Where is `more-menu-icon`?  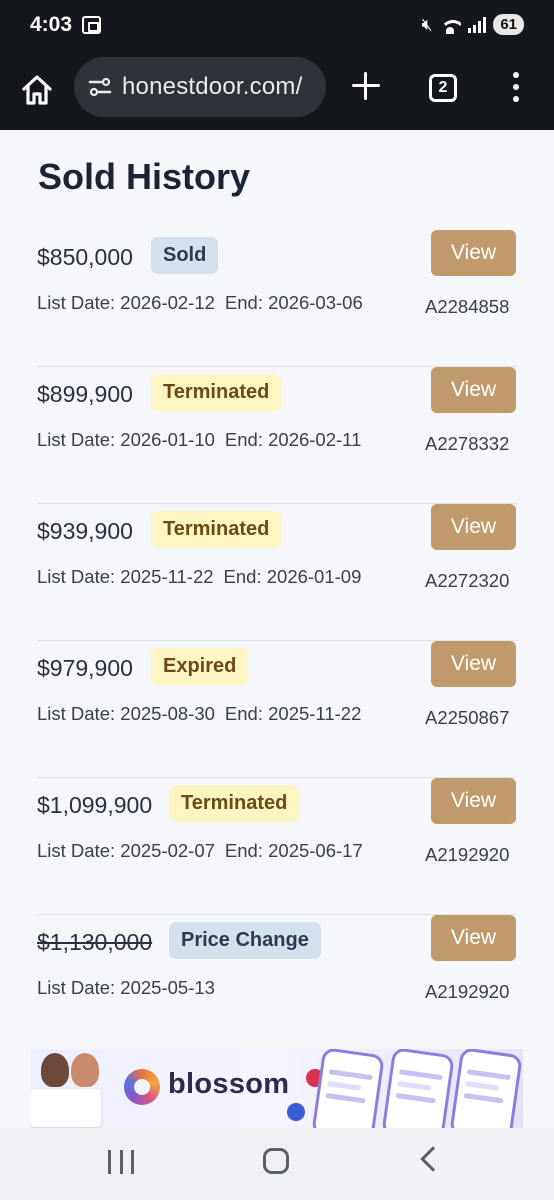 more-menu-icon is located at coordinates (516, 87).